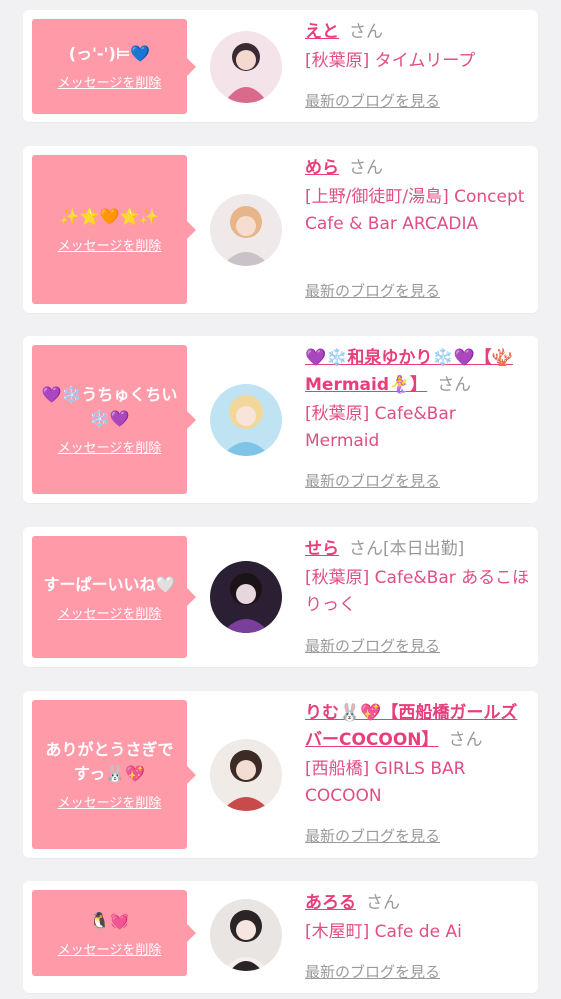 This screenshot has height=999, width=561. I want to click on cast-info: せら さん[本日出勤] [秋葉原] Cafe&Bar あるこほりっく, so click(417, 577).